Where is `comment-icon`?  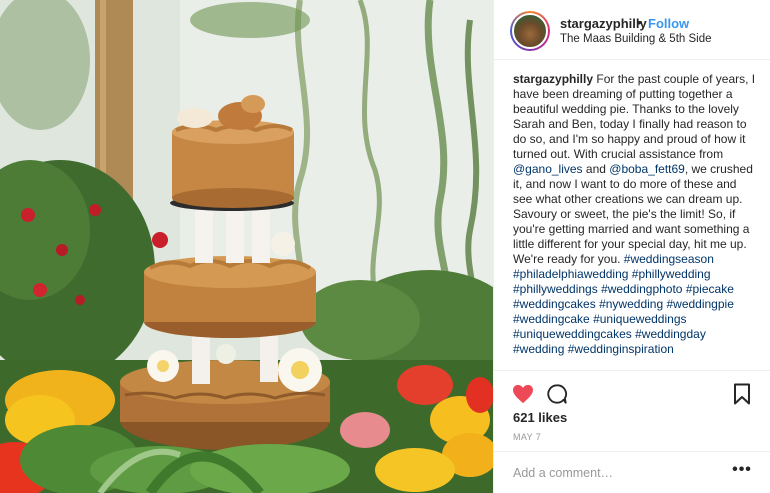 comment-icon is located at coordinates (557, 394).